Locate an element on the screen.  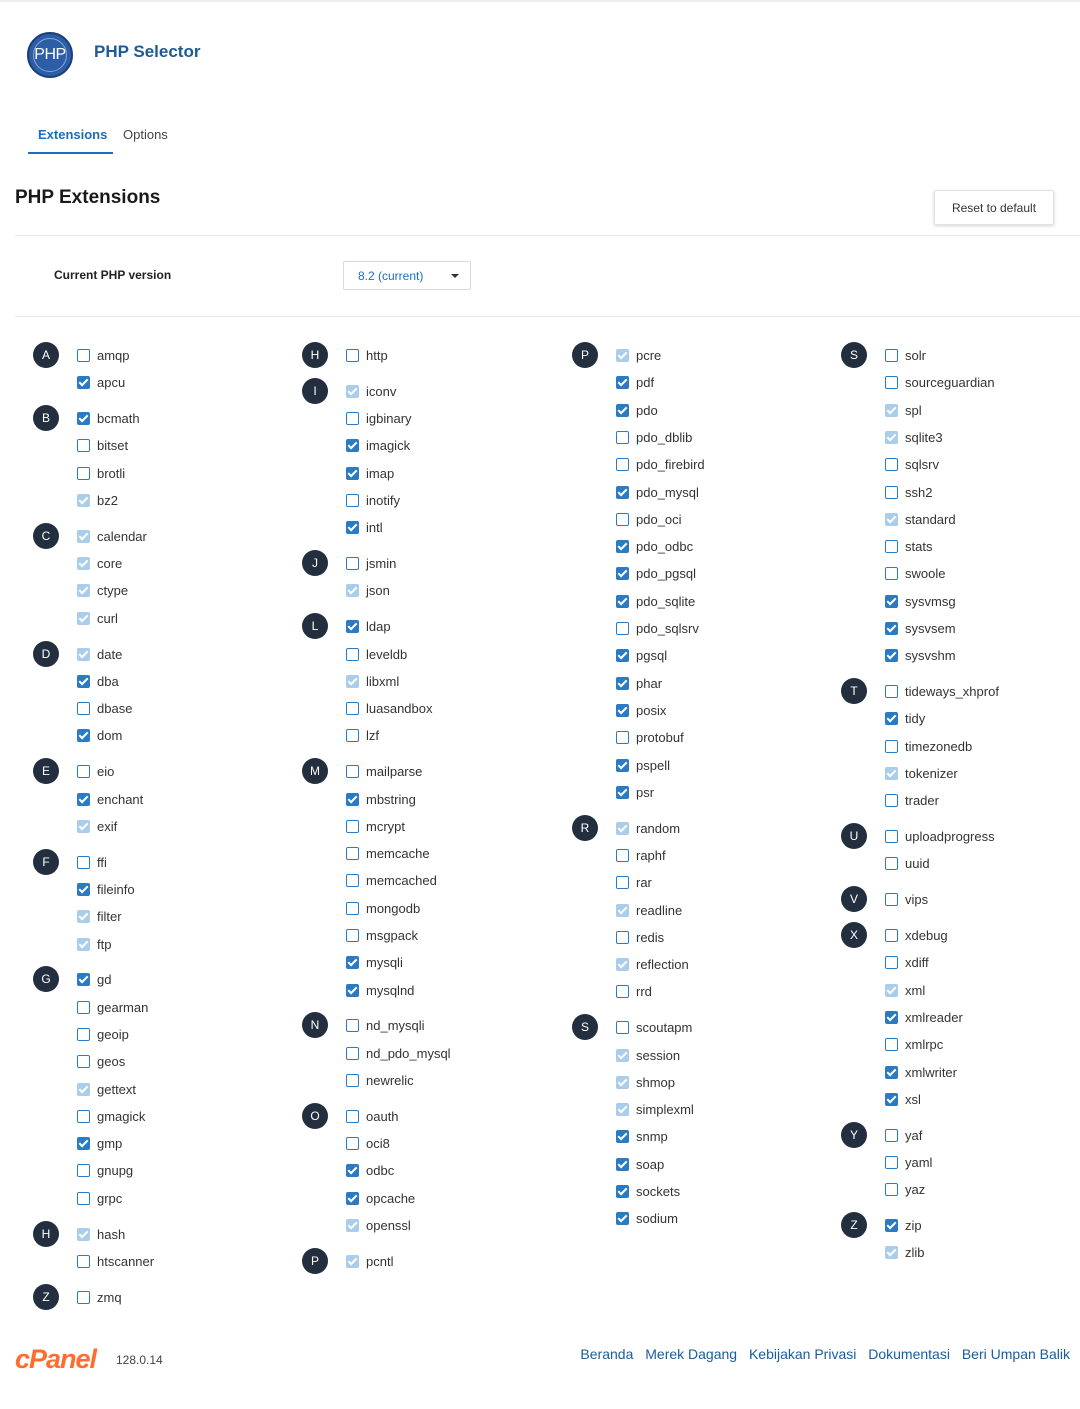
footer-link-beri-umpan-balik: Beri Umpan Balik is located at coordinates (1016, 1354).